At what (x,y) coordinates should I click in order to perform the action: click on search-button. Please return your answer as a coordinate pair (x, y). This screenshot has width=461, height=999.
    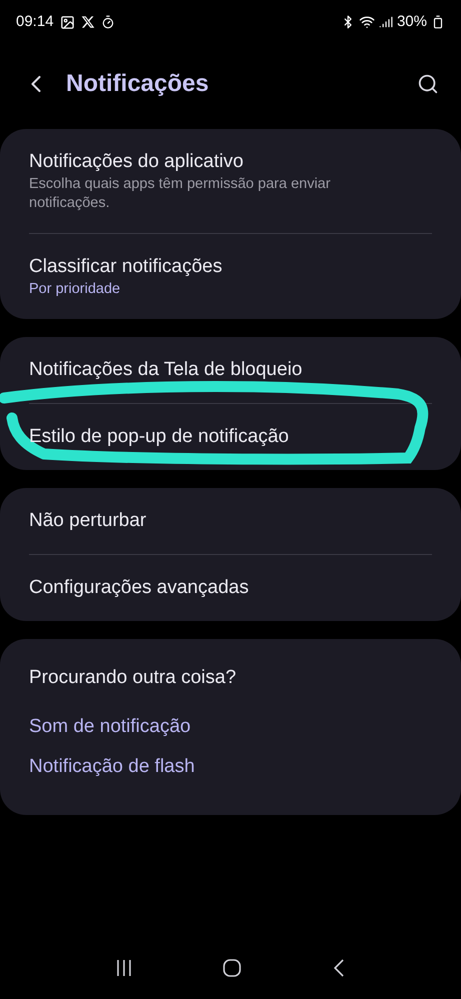
    Looking at the image, I should click on (428, 84).